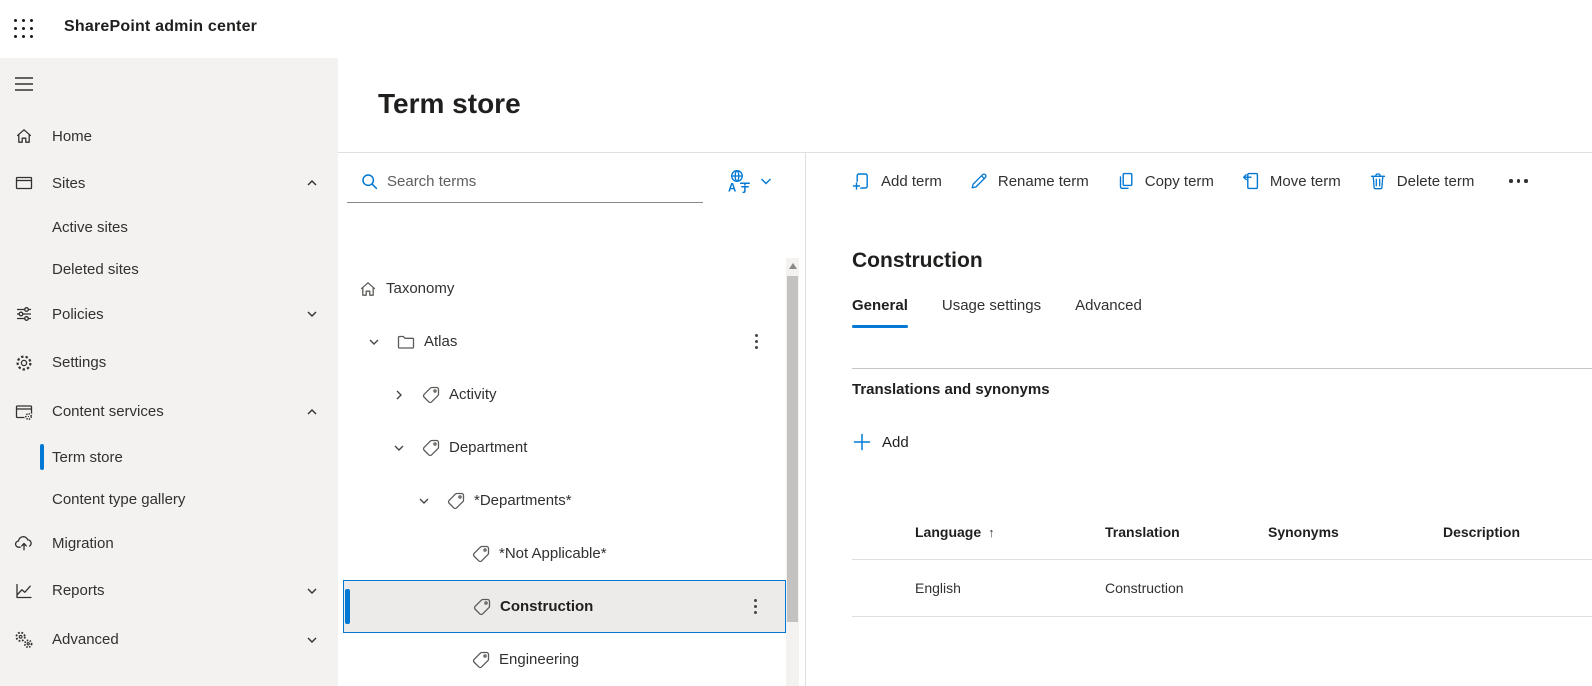 Image resolution: width=1592 pixels, height=686 pixels. What do you see at coordinates (564, 553) in the screenshot?
I see `tree-item-not-applicable: *Not Applicable*` at bounding box center [564, 553].